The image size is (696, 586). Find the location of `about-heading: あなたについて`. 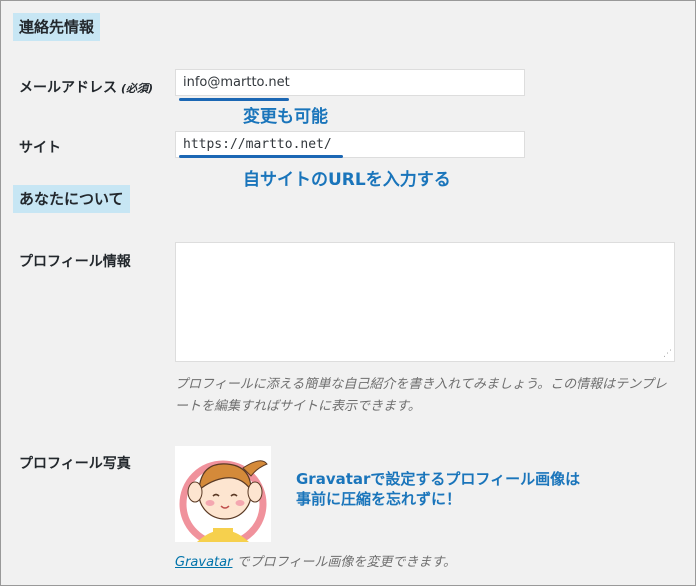

about-heading: あなたについて is located at coordinates (71, 199).